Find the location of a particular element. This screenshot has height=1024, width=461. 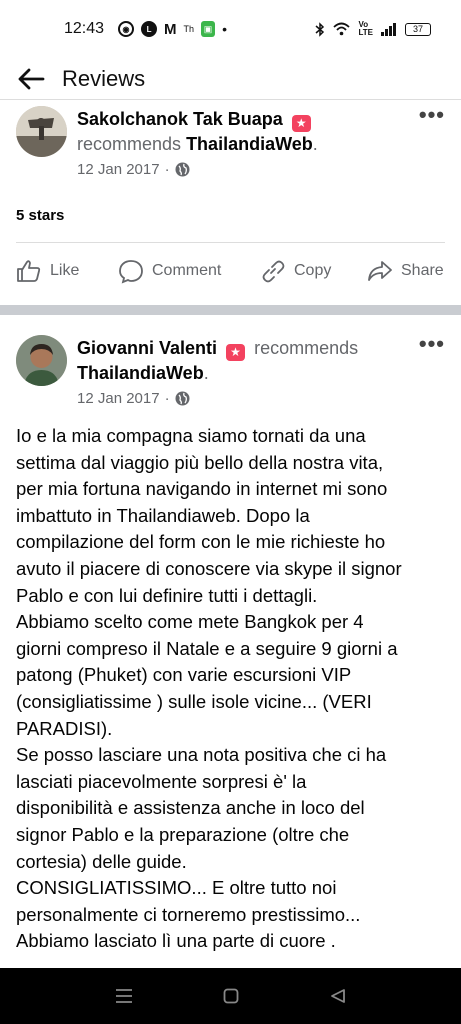

app-header: Reviews is located at coordinates (230, 79).